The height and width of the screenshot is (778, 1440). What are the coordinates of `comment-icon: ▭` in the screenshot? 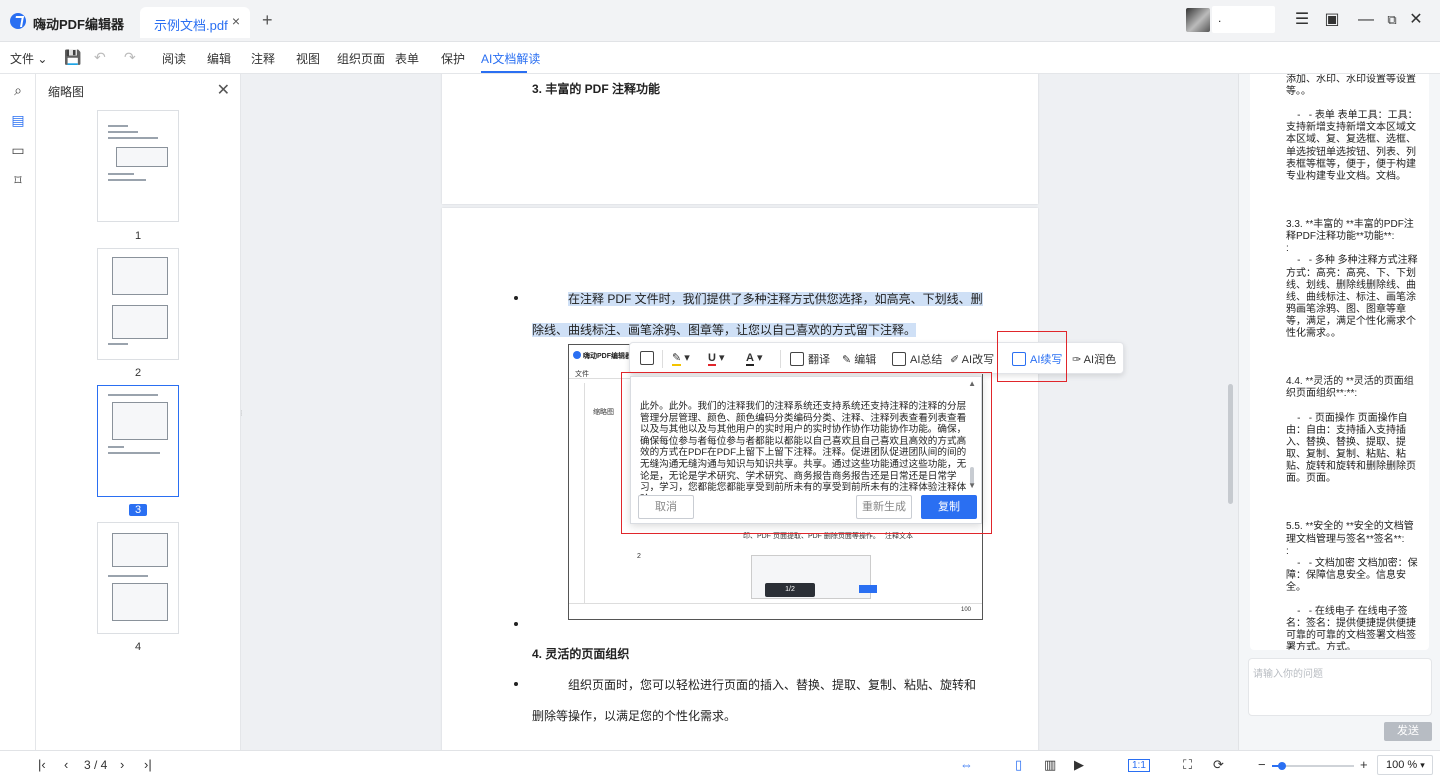 It's located at (18, 150).